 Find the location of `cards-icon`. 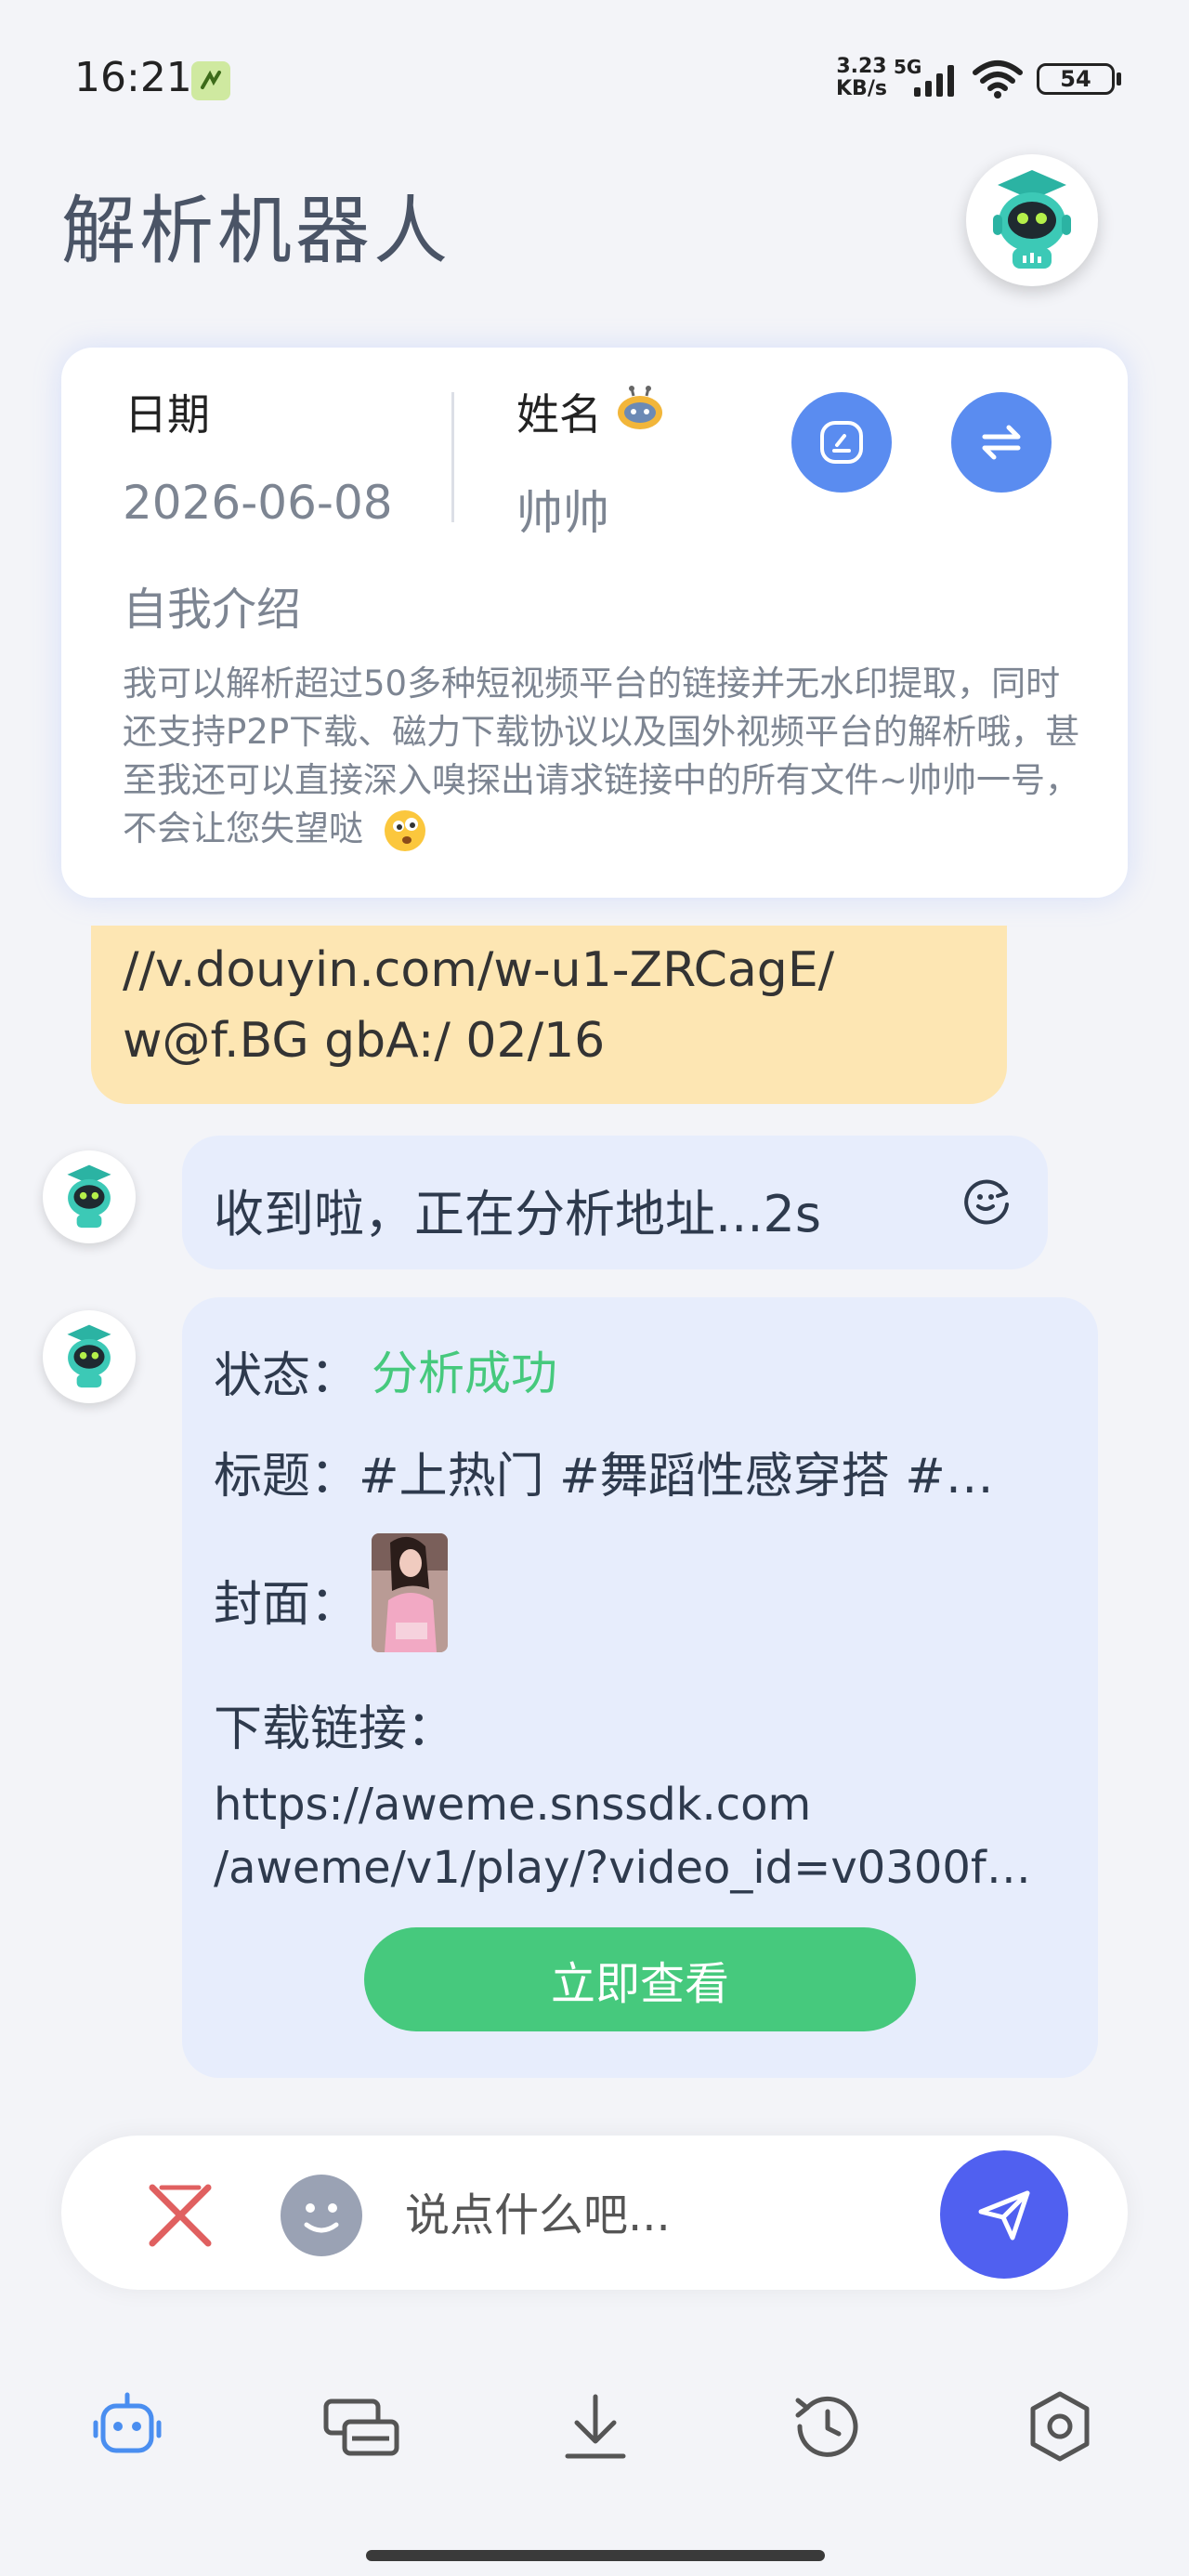

cards-icon is located at coordinates (361, 2427).